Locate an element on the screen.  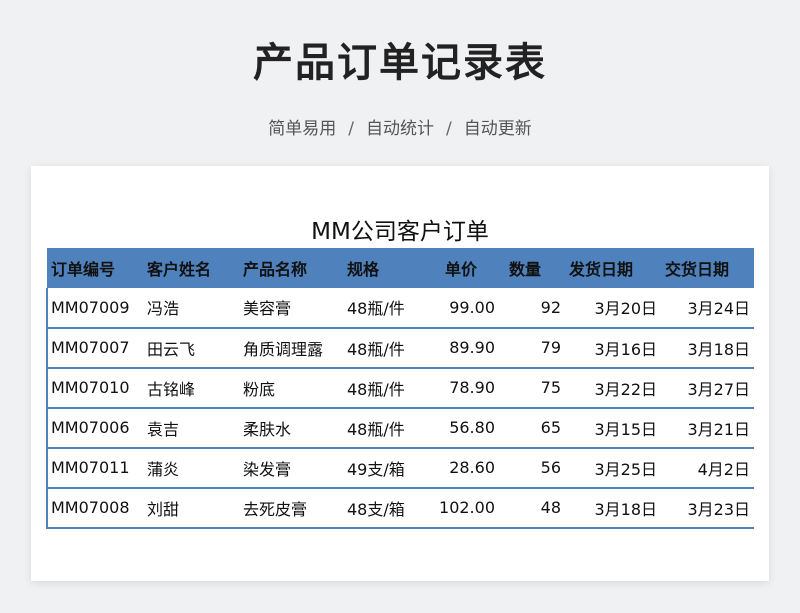
column-header-ship-date: 发货日期 is located at coordinates (613, 268).